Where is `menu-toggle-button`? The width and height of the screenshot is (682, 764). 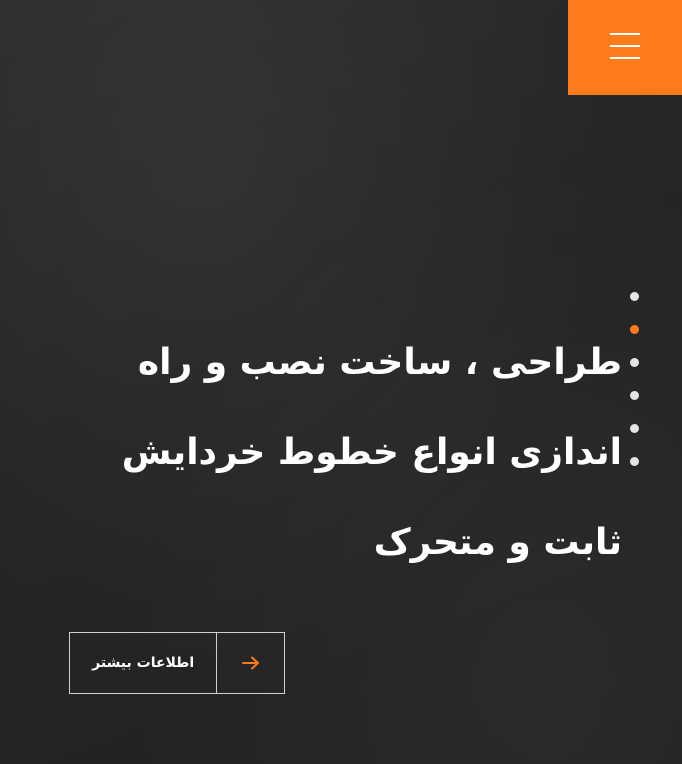
menu-toggle-button is located at coordinates (625, 47).